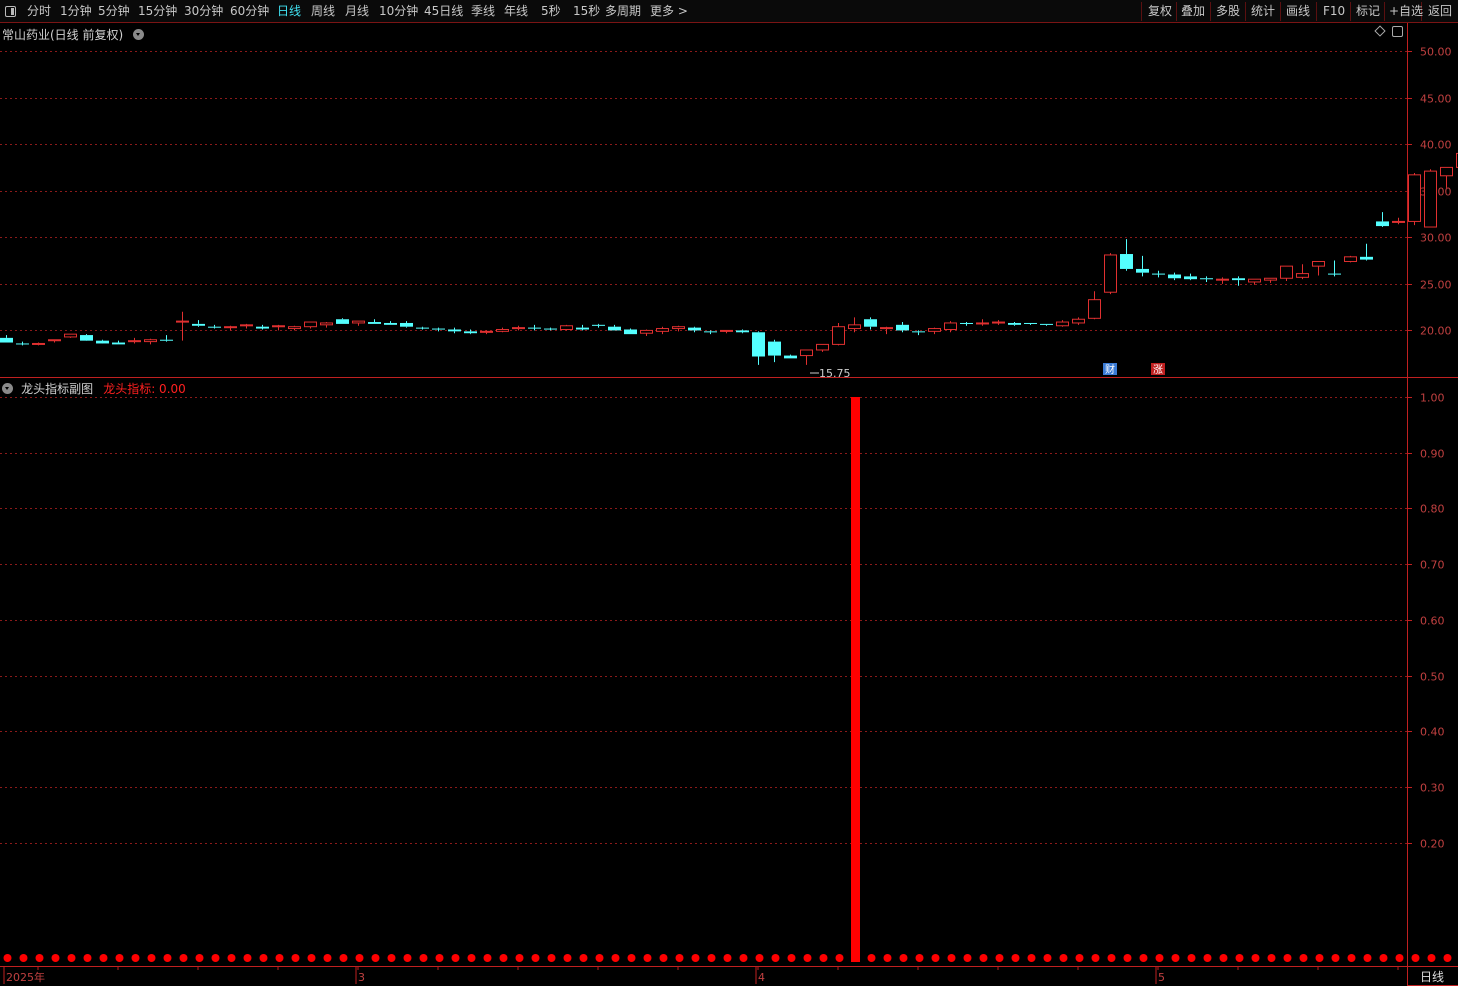 This screenshot has height=986, width=1458. Describe the element at coordinates (94, 387) in the screenshot. I see `sub-panel-header: 龙头指标副图 龙头指标: 0.00` at that location.